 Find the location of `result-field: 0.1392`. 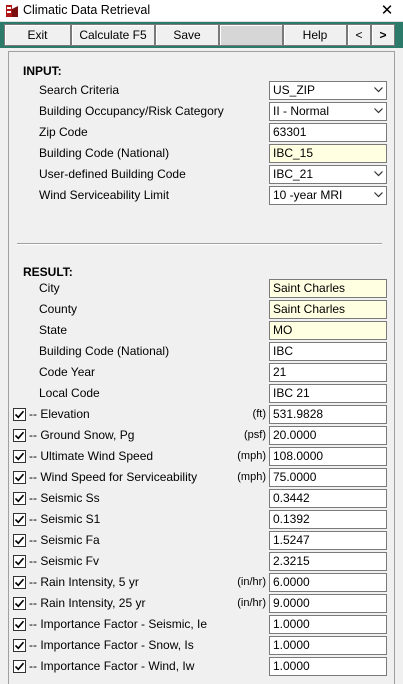

result-field: 0.1392 is located at coordinates (328, 519).